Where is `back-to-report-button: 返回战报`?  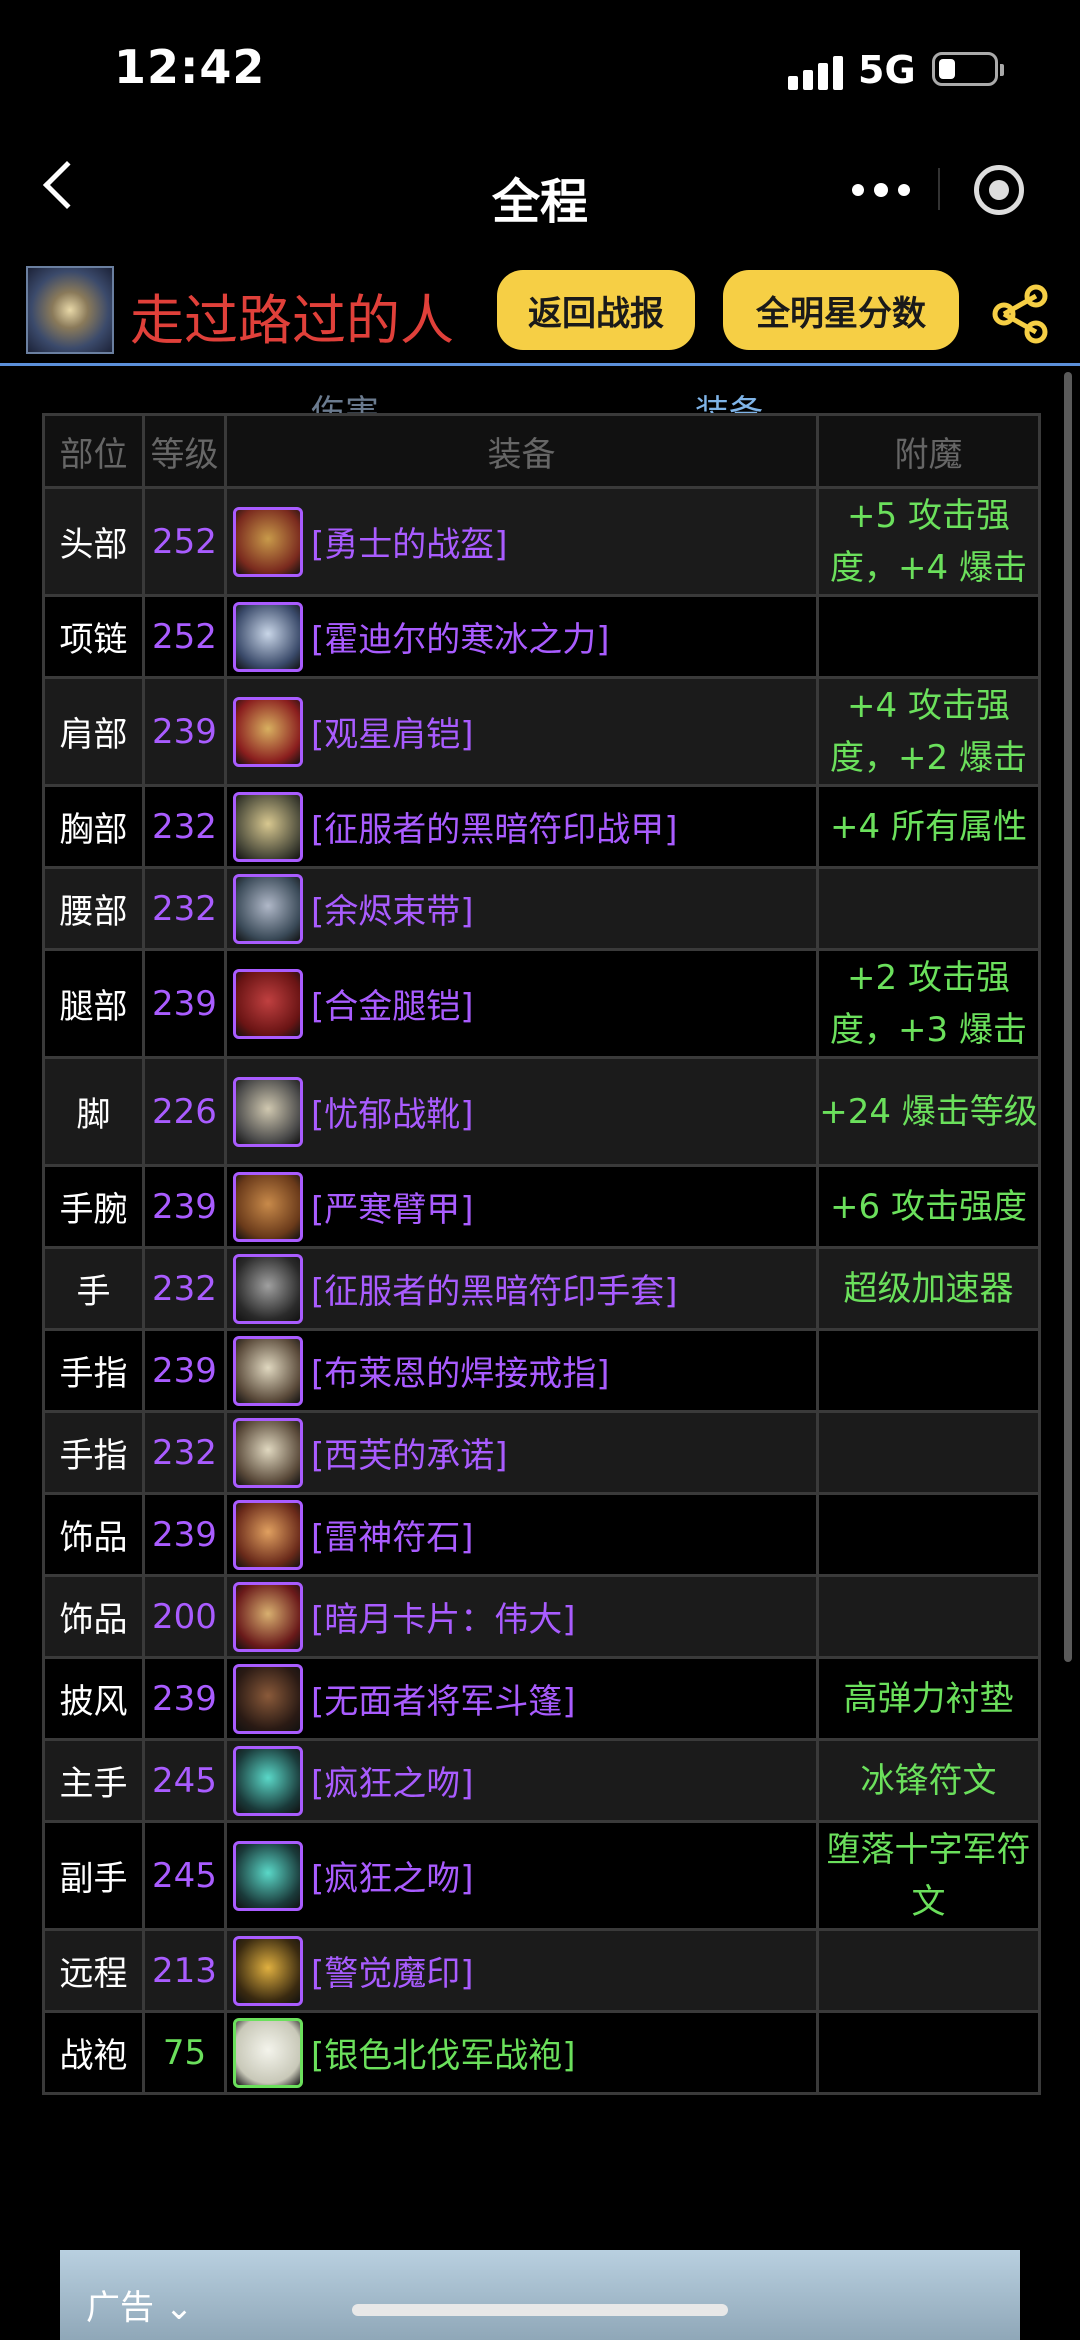
back-to-report-button: 返回战报 is located at coordinates (596, 310).